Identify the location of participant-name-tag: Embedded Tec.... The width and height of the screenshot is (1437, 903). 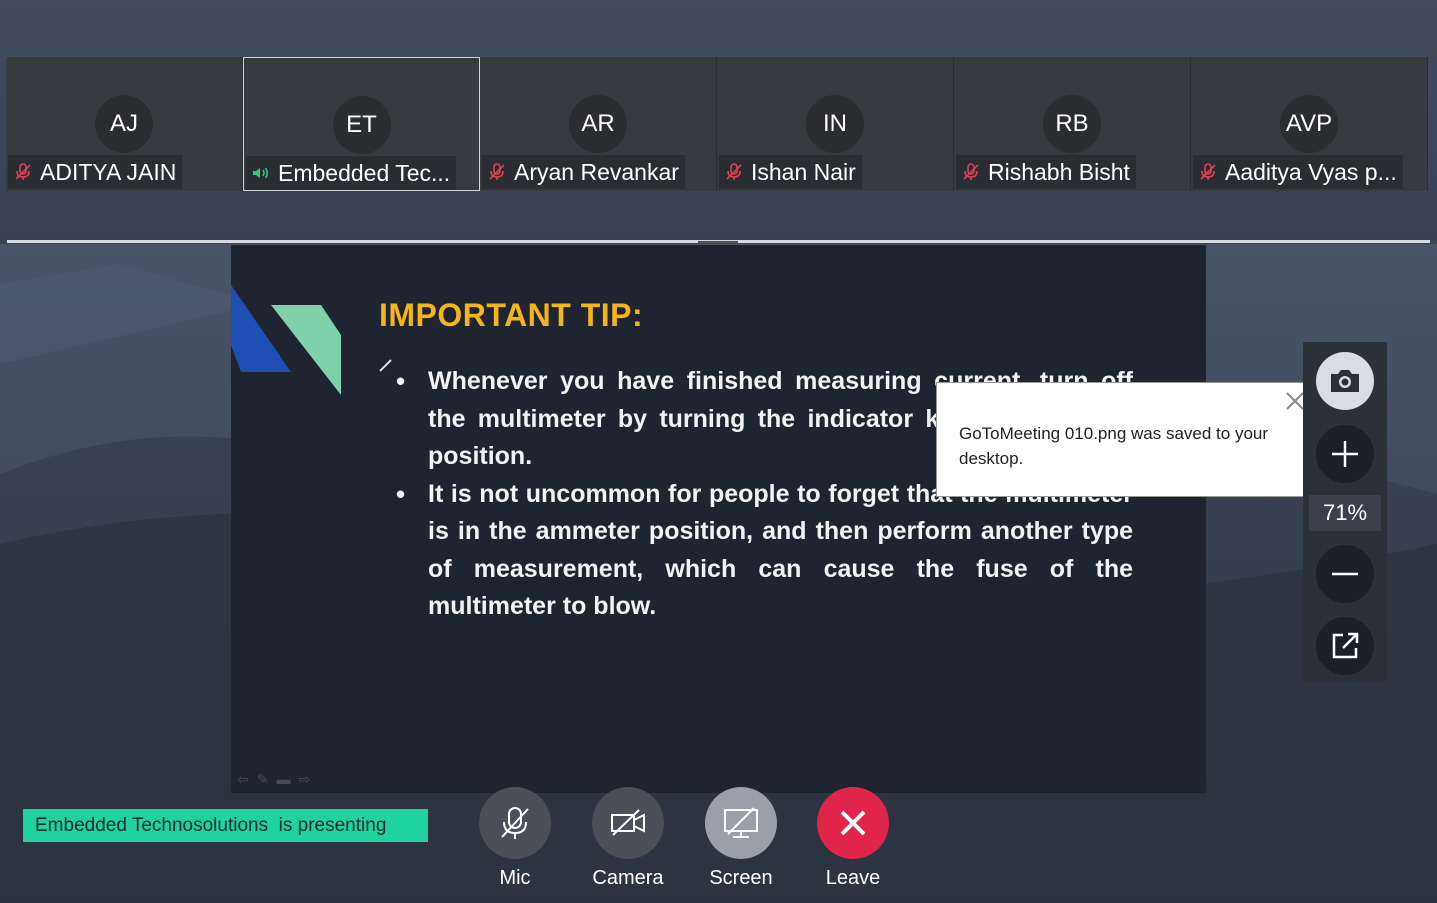
(351, 173).